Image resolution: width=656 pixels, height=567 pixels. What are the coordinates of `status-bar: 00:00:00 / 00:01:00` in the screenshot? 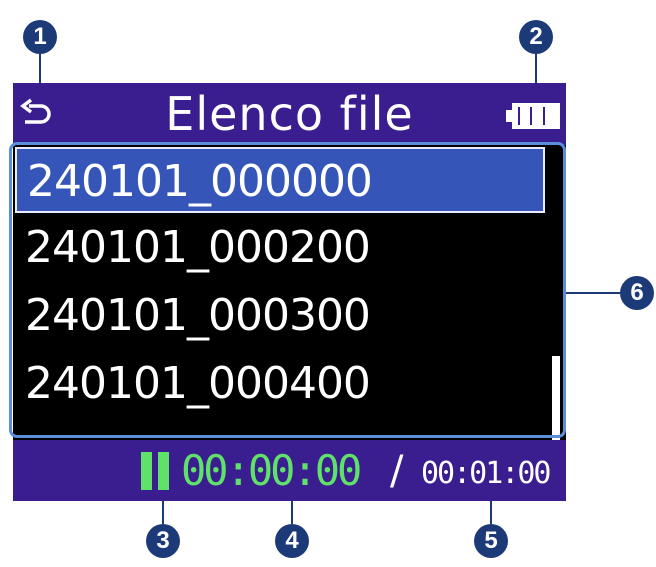 It's located at (289, 470).